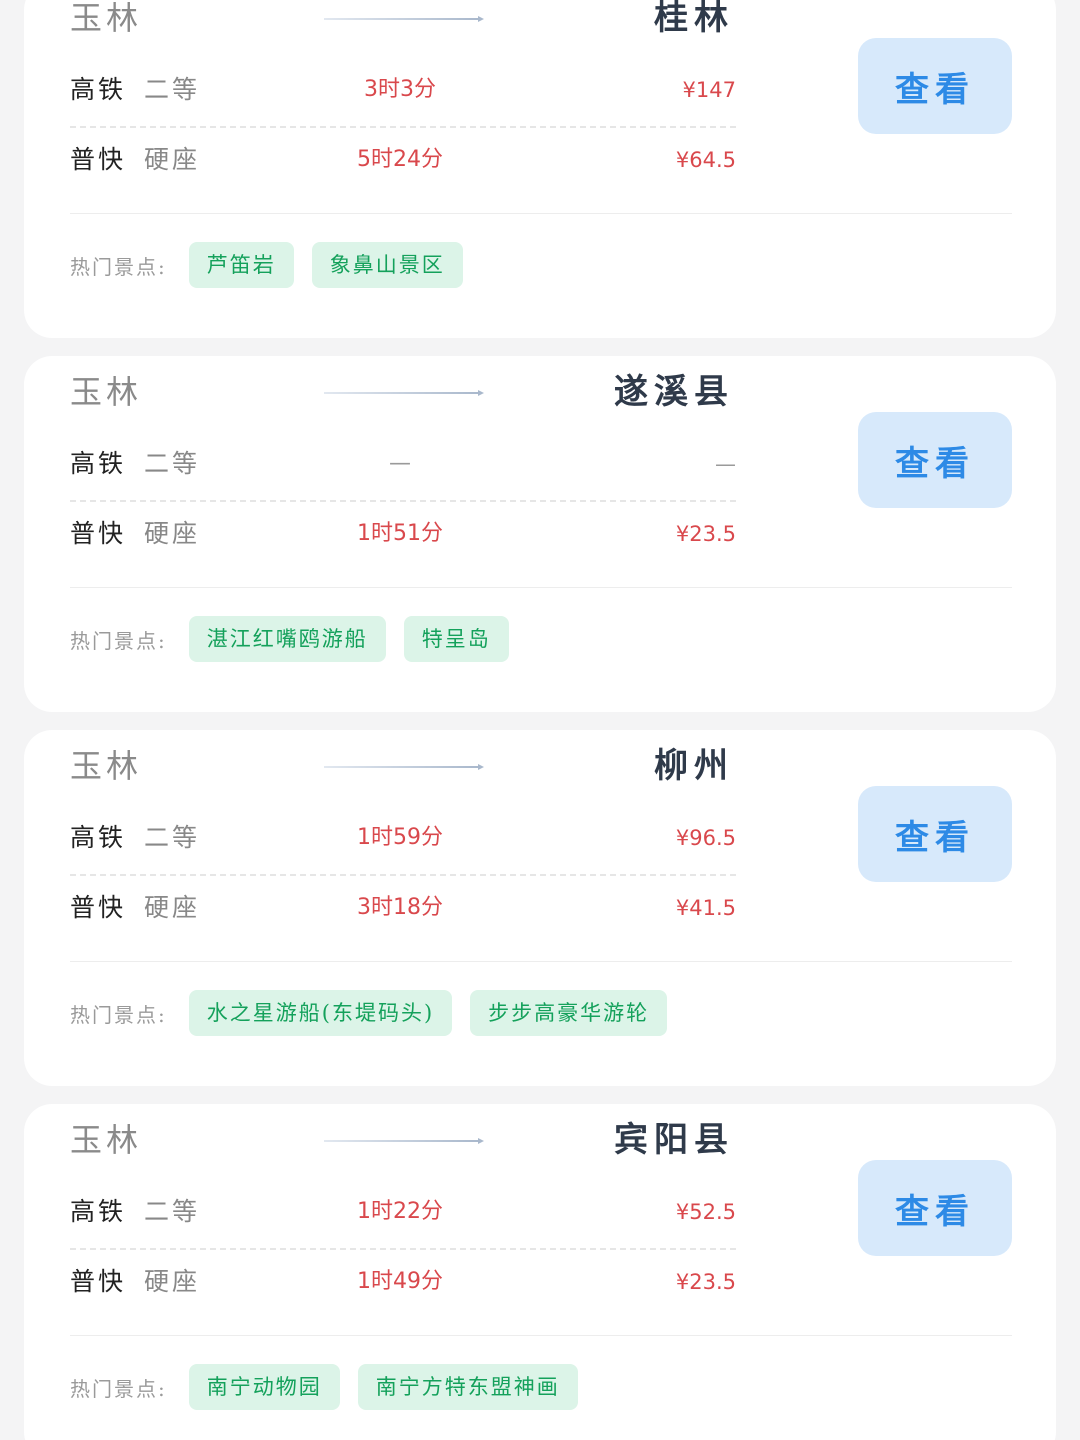 The height and width of the screenshot is (1440, 1080). I want to click on travel-duration: 5时24分, so click(400, 159).